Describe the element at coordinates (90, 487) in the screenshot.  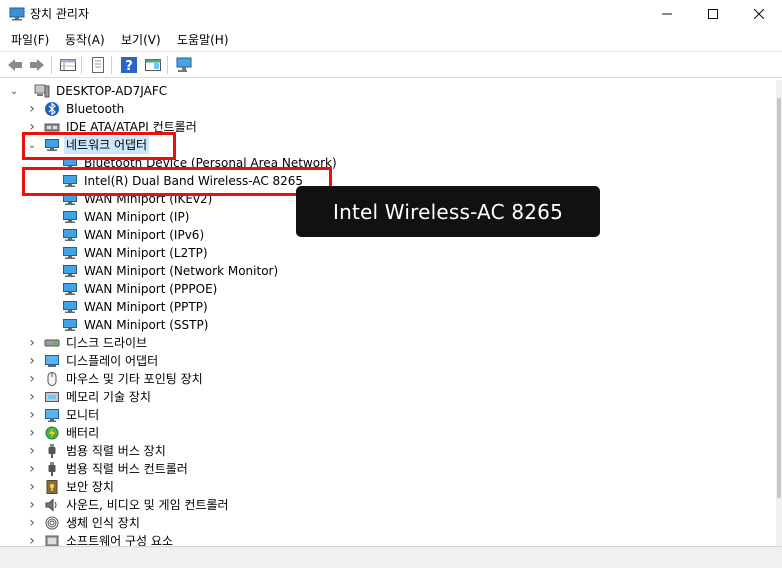
I see `tree-item-label: 보안 장치` at that location.